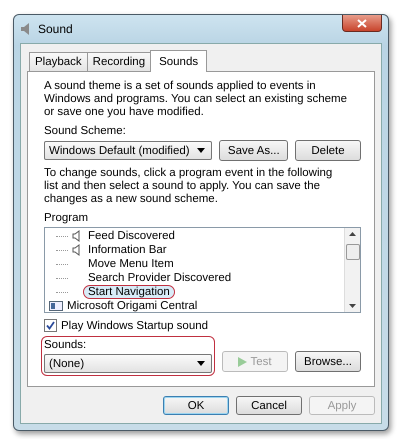 The image size is (402, 439). What do you see at coordinates (128, 150) in the screenshot?
I see `scheme-dropdown: Windows Default (modified)` at bounding box center [128, 150].